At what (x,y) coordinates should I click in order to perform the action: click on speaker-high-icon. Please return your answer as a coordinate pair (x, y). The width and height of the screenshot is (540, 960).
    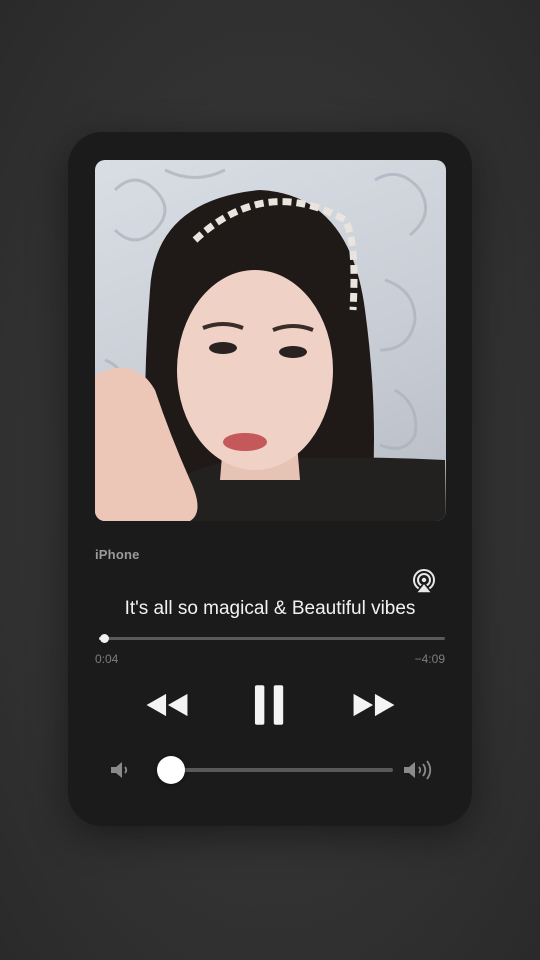
    Looking at the image, I should click on (419, 770).